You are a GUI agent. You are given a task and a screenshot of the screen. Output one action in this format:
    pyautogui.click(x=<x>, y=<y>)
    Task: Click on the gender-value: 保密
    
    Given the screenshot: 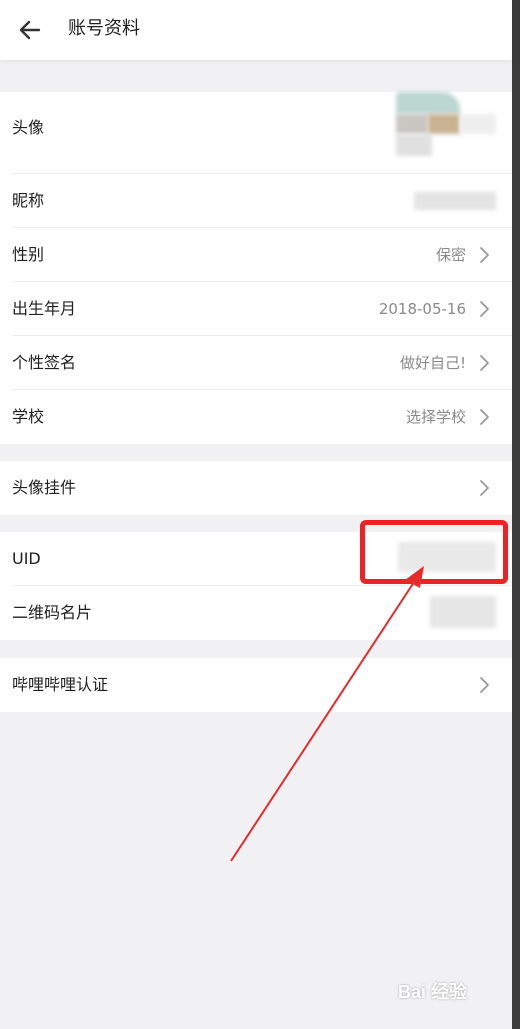 What is the action you would take?
    pyautogui.click(x=450, y=255)
    